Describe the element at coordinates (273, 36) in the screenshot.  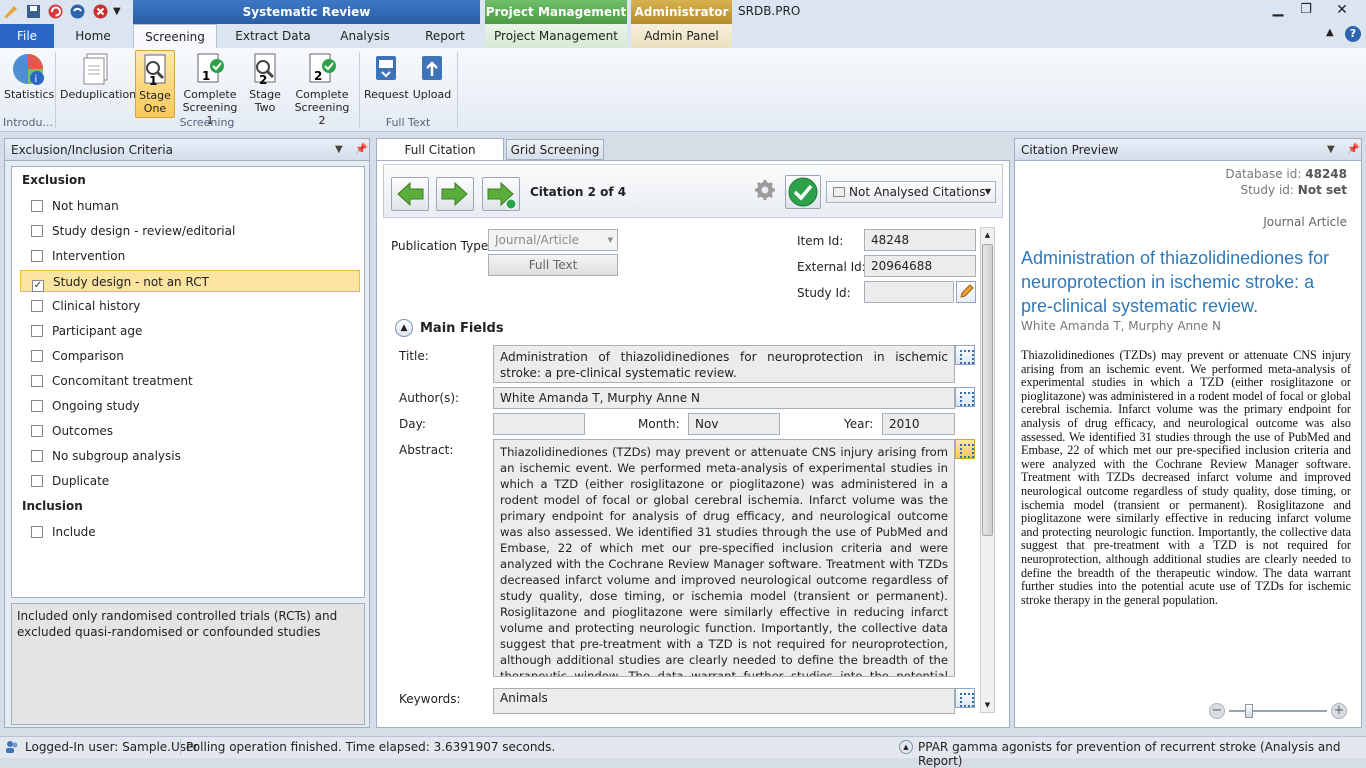
I see `tab-extract-data: Extract Data` at that location.